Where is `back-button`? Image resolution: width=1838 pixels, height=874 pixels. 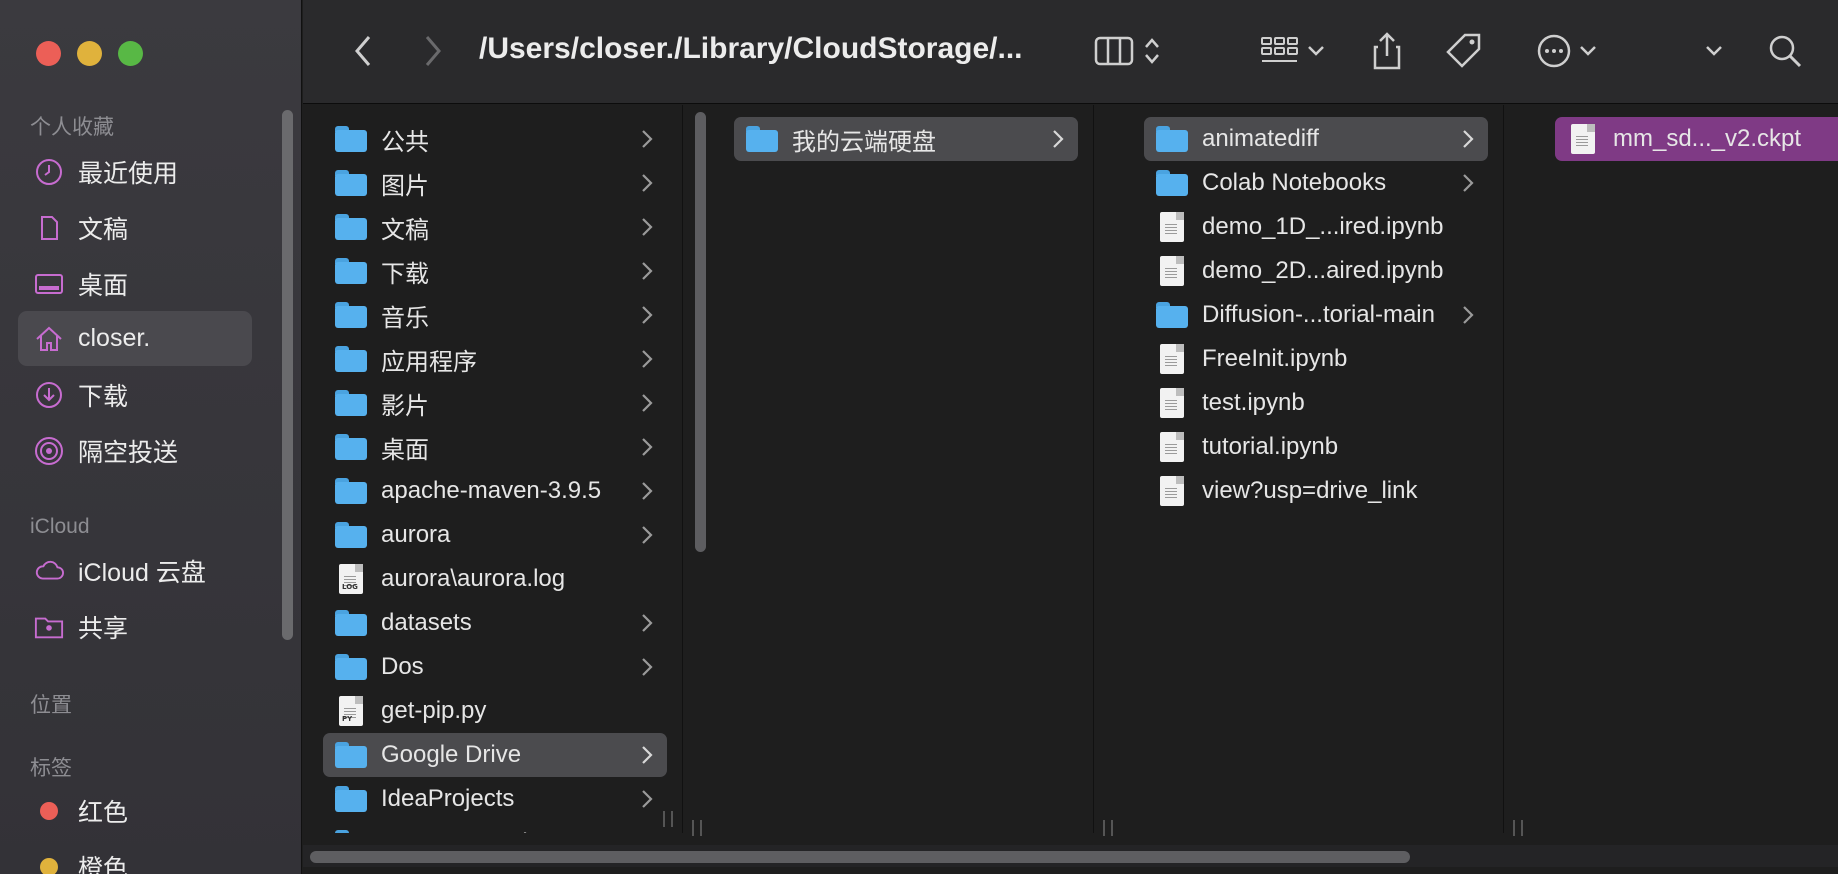
back-button is located at coordinates (363, 51).